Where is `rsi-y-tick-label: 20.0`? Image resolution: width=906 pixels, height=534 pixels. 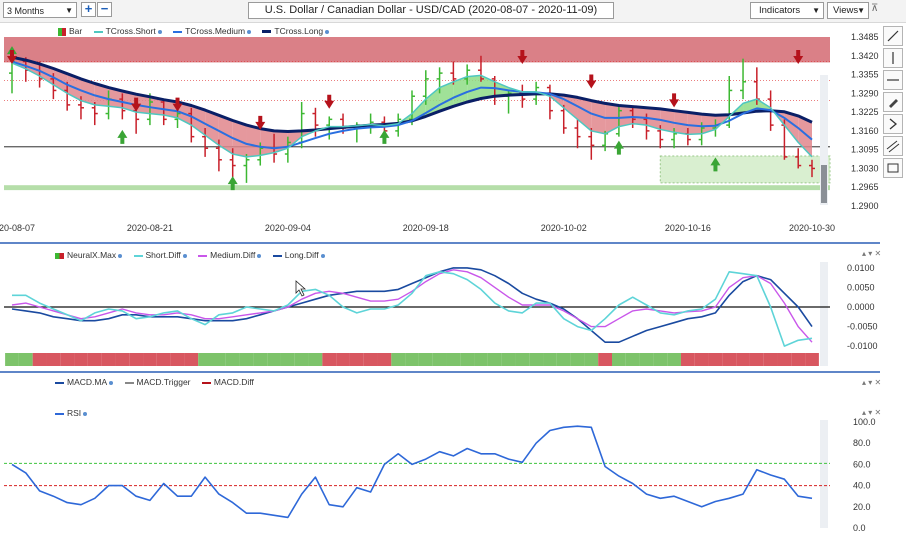
rsi-y-tick-label: 20.0 is located at coordinates (862, 507).